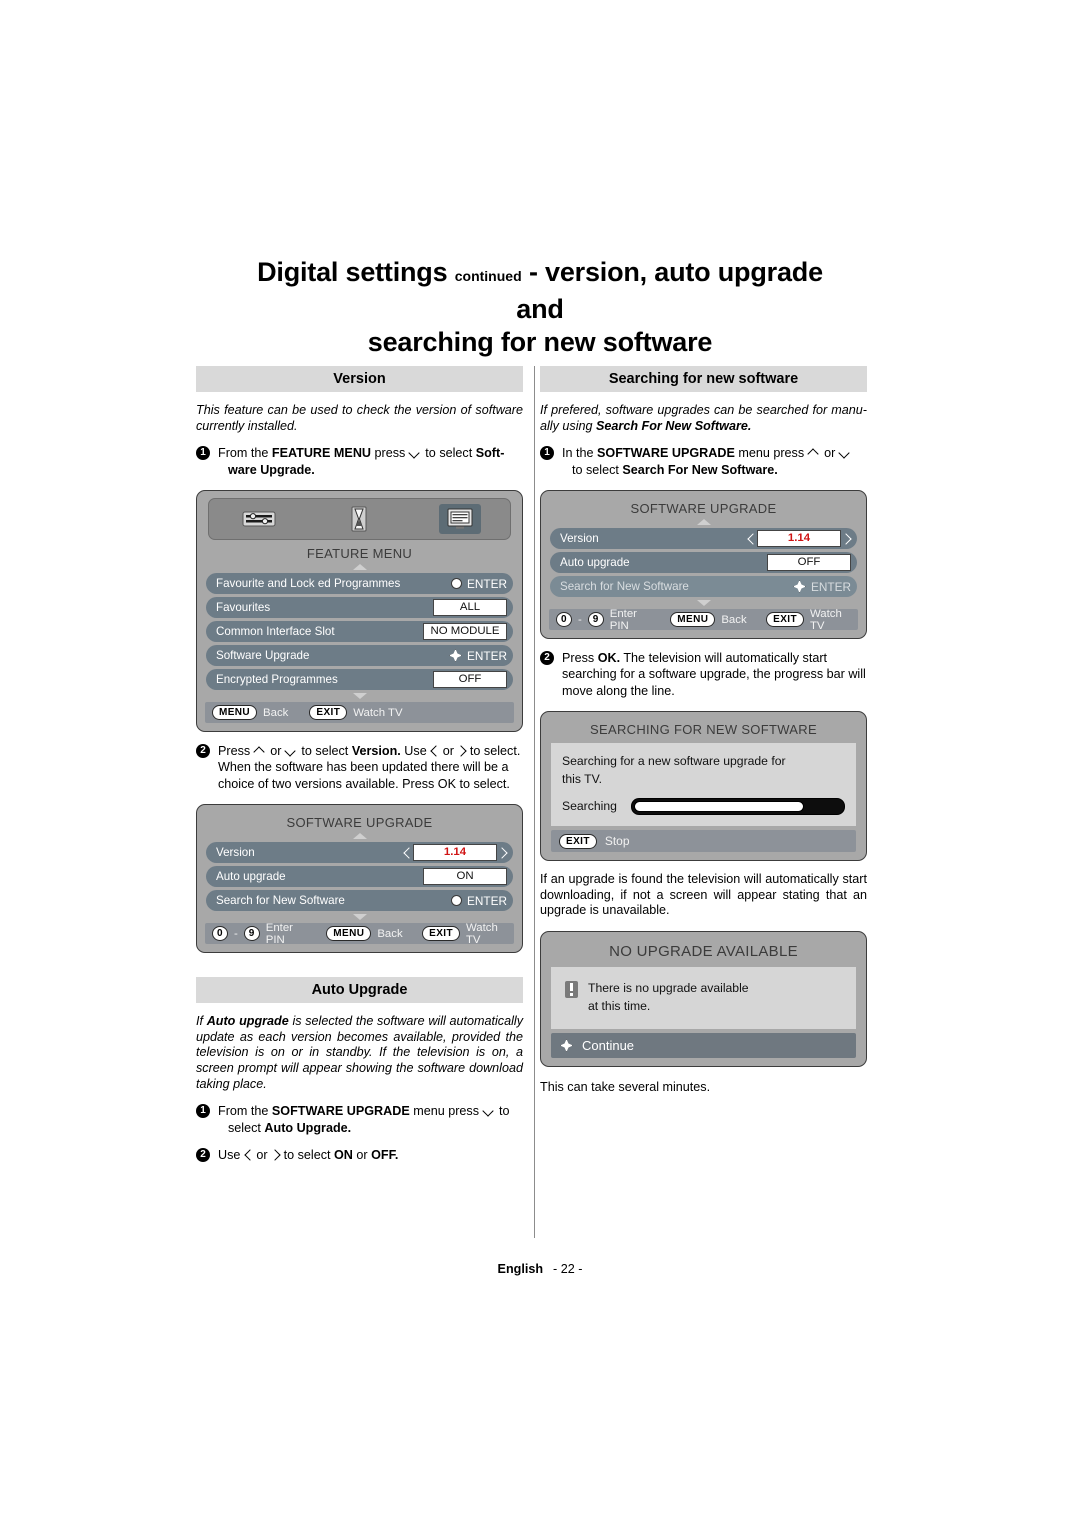  I want to click on menu-row-label: Search for New Software, so click(624, 586).